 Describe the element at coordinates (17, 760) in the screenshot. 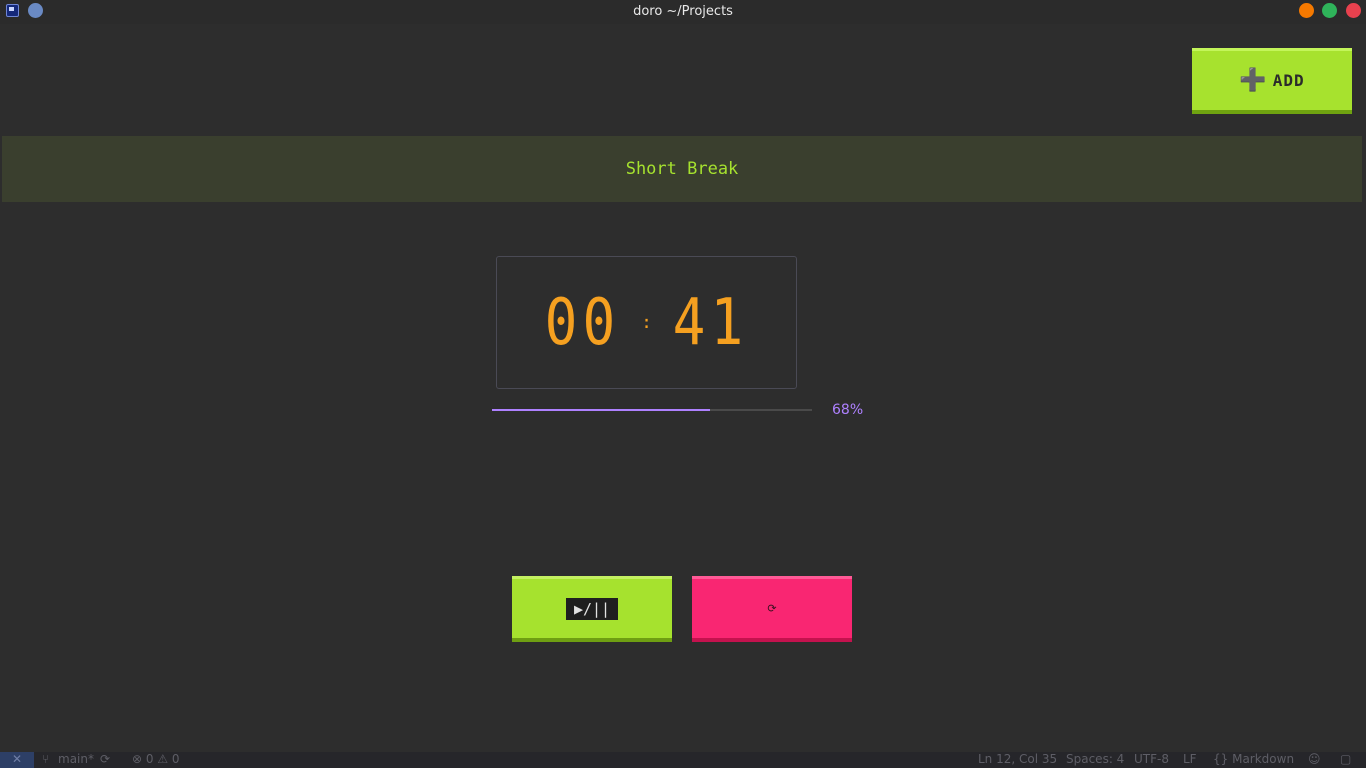

I see `remote-indicator-icon: ✕` at that location.